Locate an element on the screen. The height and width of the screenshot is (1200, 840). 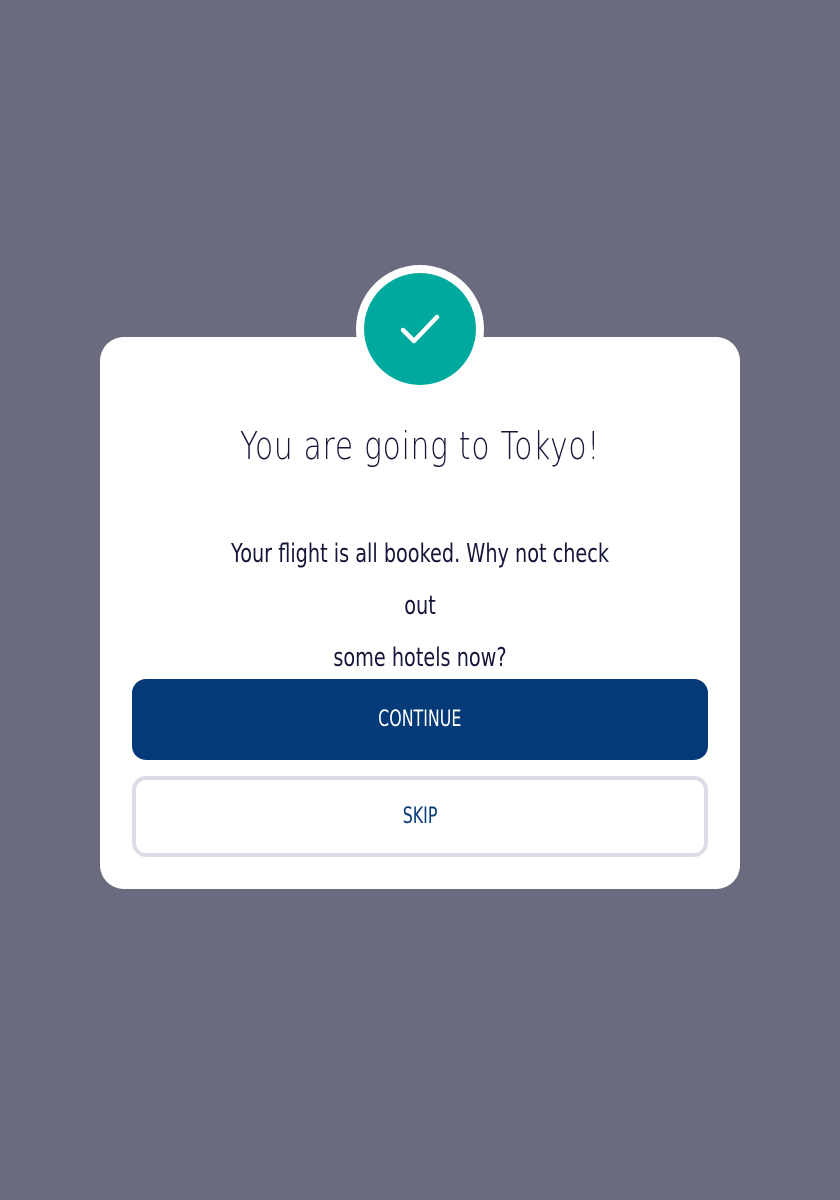
dialog-title: You are going to Tokyo! is located at coordinates (419, 446).